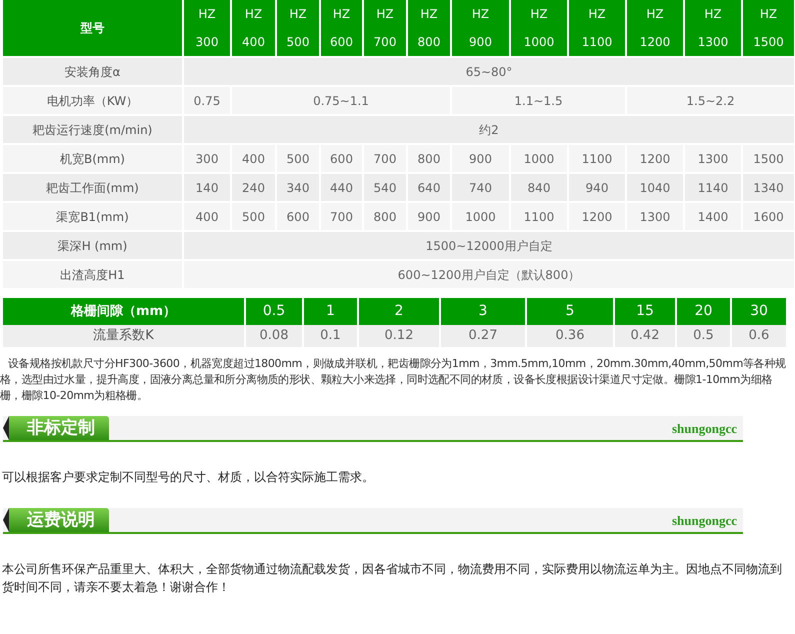 The image size is (795, 634). Describe the element at coordinates (124, 311) in the screenshot. I see `header-cell: 格栅间隙（mm）` at that location.